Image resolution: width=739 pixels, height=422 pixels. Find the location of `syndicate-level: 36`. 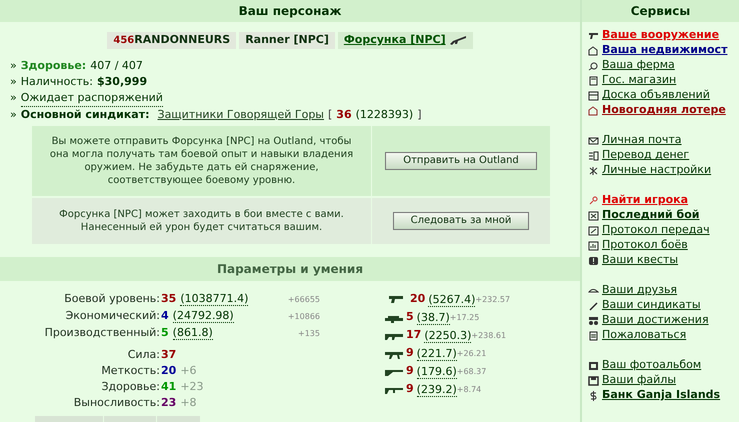

syndicate-level: 36 is located at coordinates (344, 114).